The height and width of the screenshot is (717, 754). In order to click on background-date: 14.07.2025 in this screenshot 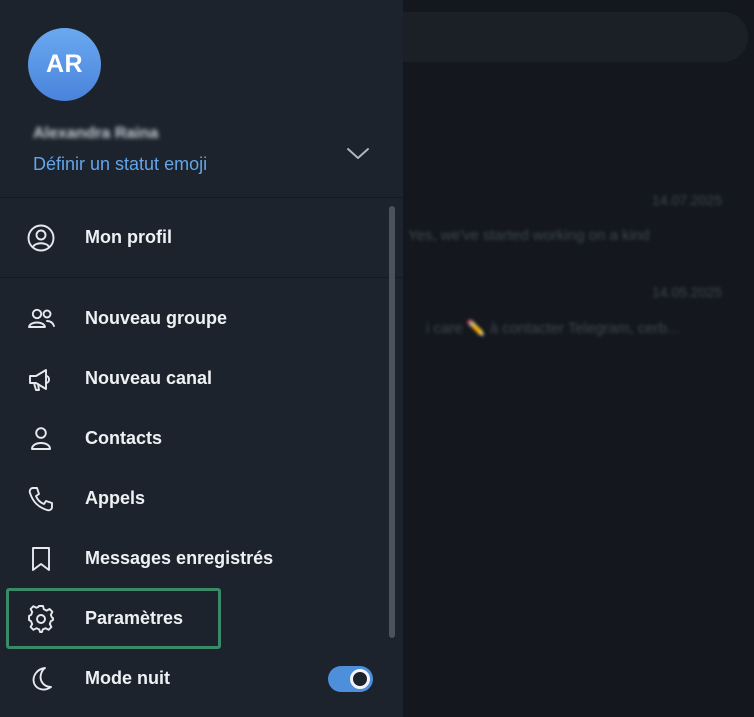, I will do `click(687, 200)`.